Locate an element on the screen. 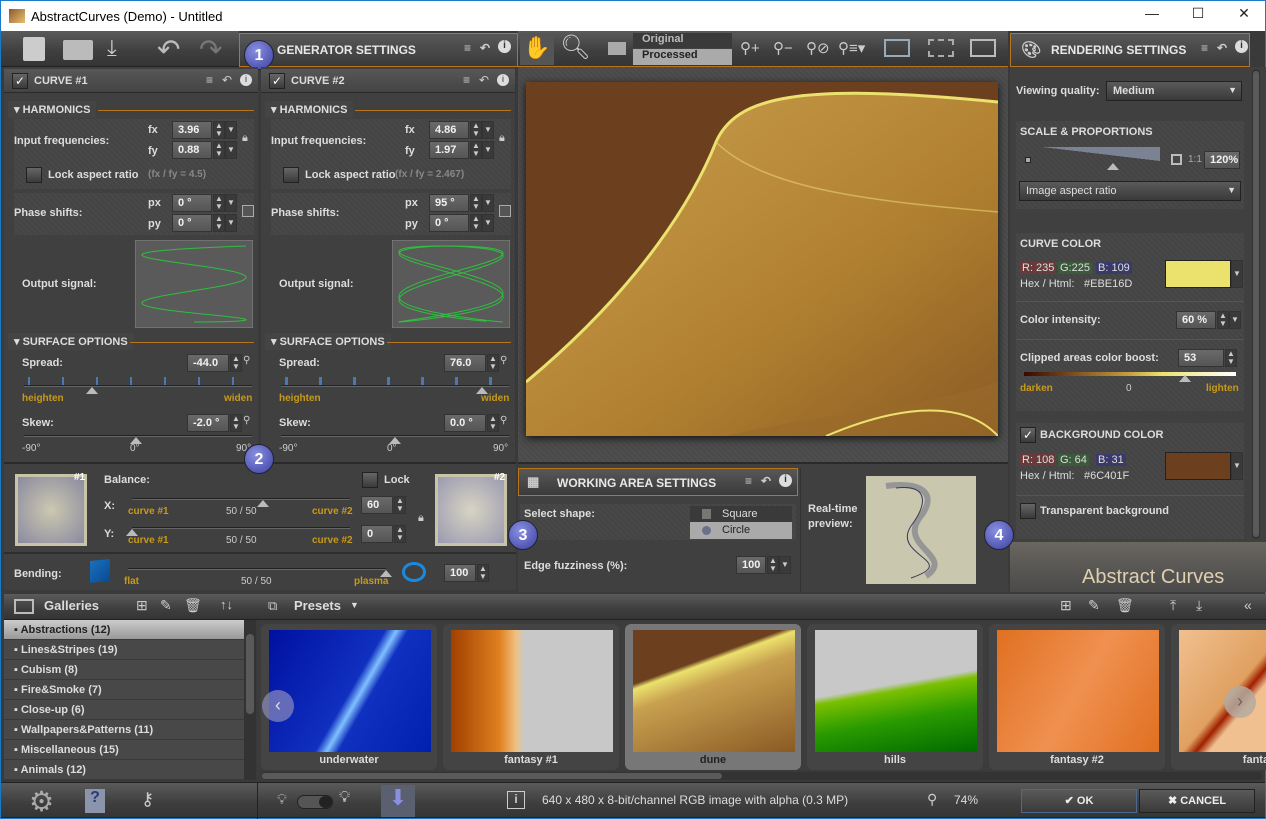 The width and height of the screenshot is (1266, 819). curve2-thumbnail is located at coordinates (471, 510).